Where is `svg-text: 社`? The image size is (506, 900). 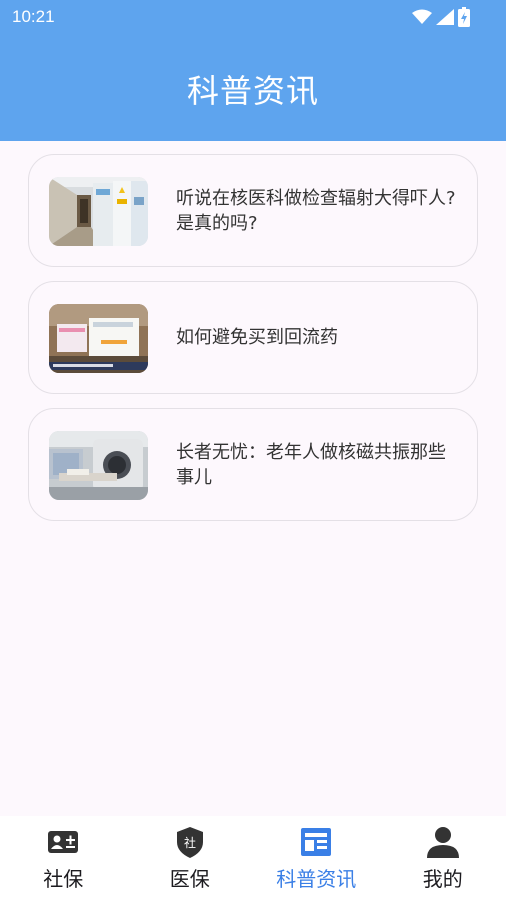
svg-text: 社 is located at coordinates (190, 842).